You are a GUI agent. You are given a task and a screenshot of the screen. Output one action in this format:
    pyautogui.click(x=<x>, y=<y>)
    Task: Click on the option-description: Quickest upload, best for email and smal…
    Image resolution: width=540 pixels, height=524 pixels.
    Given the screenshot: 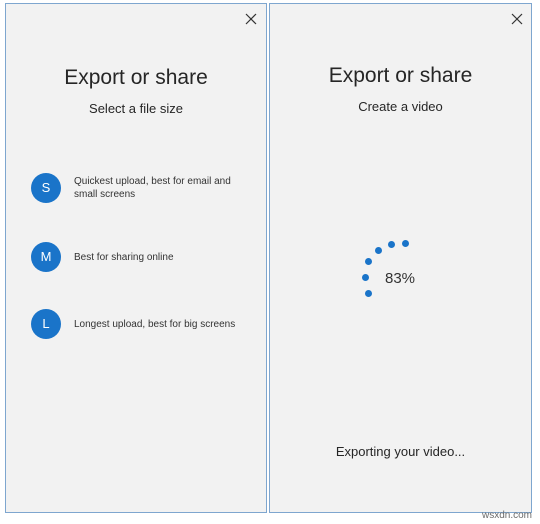 What is the action you would take?
    pyautogui.click(x=152, y=188)
    